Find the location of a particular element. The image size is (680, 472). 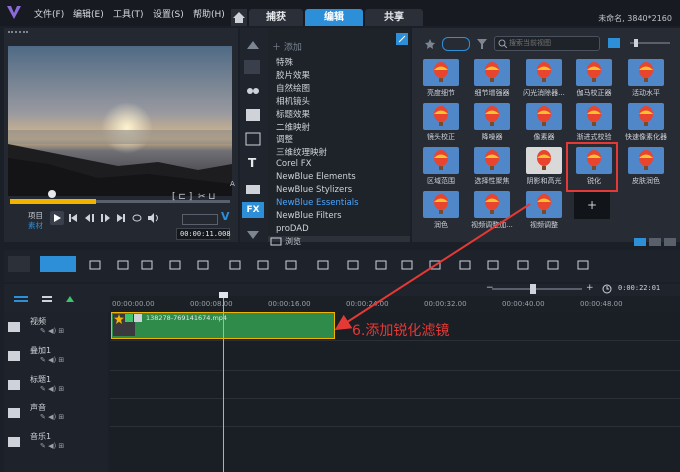

filter-category-item: 调整 is located at coordinates (284, 139).